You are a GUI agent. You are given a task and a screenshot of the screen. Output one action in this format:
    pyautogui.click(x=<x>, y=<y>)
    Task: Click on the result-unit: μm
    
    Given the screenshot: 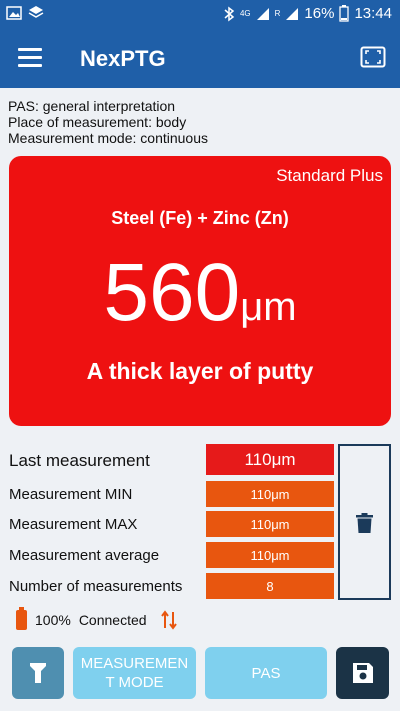 What is the action you would take?
    pyautogui.click(x=268, y=307)
    